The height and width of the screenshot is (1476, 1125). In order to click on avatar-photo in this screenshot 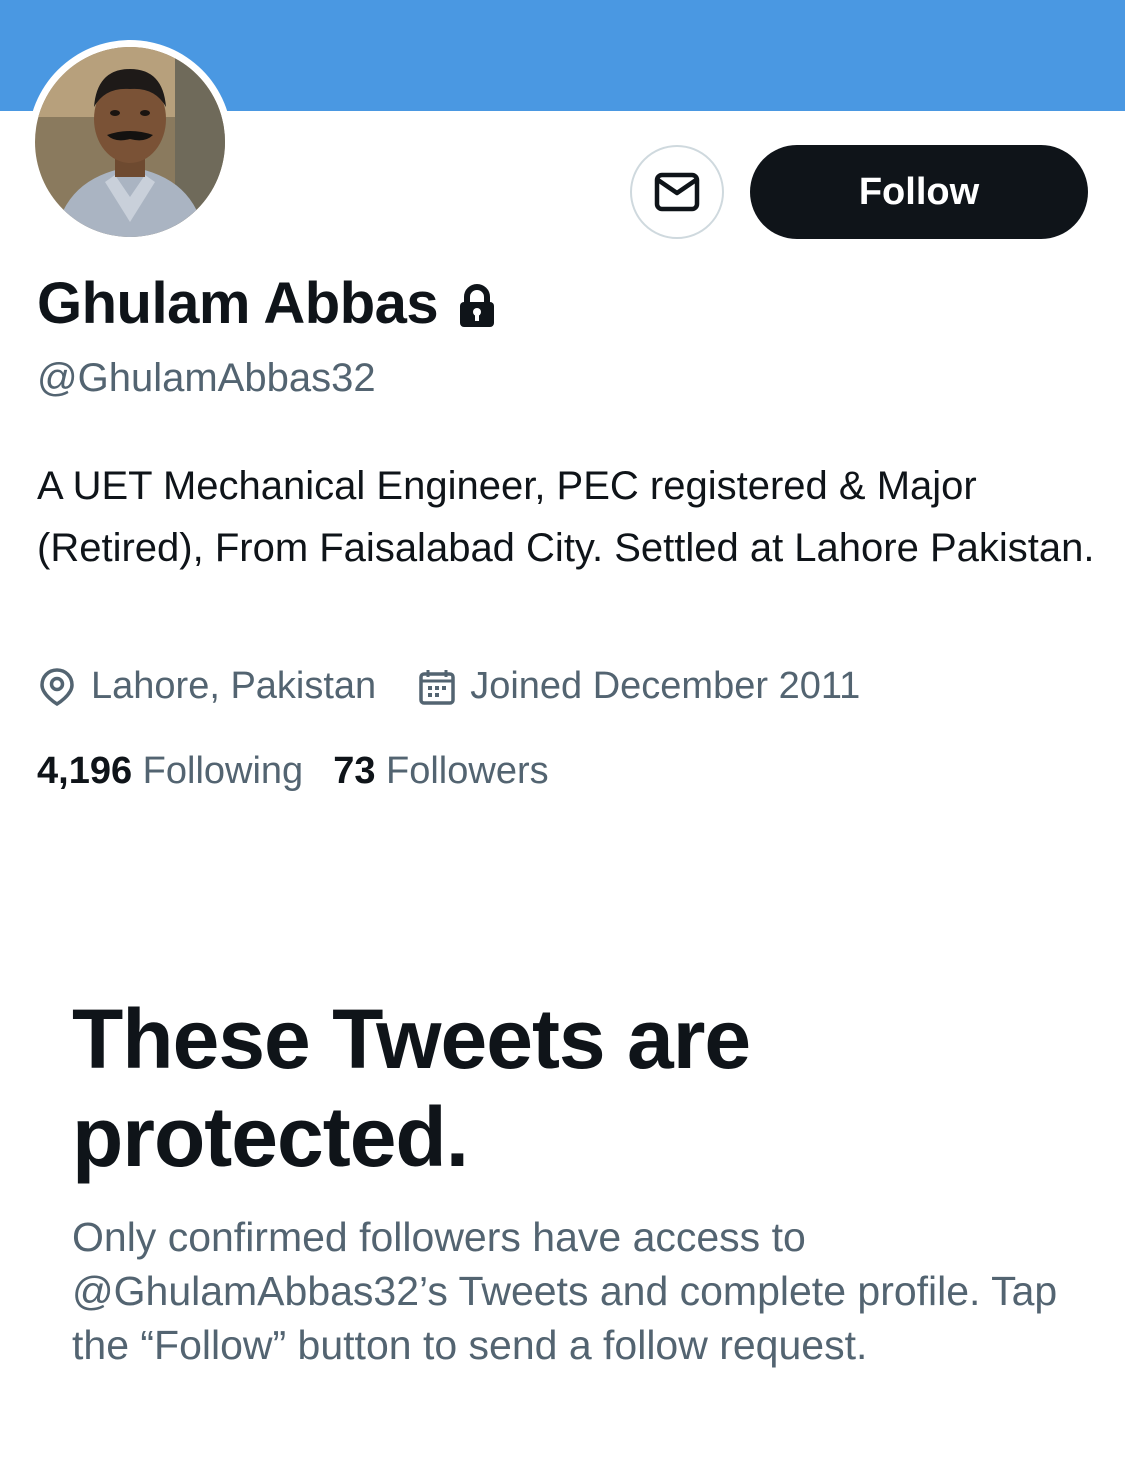, I will do `click(130, 142)`.